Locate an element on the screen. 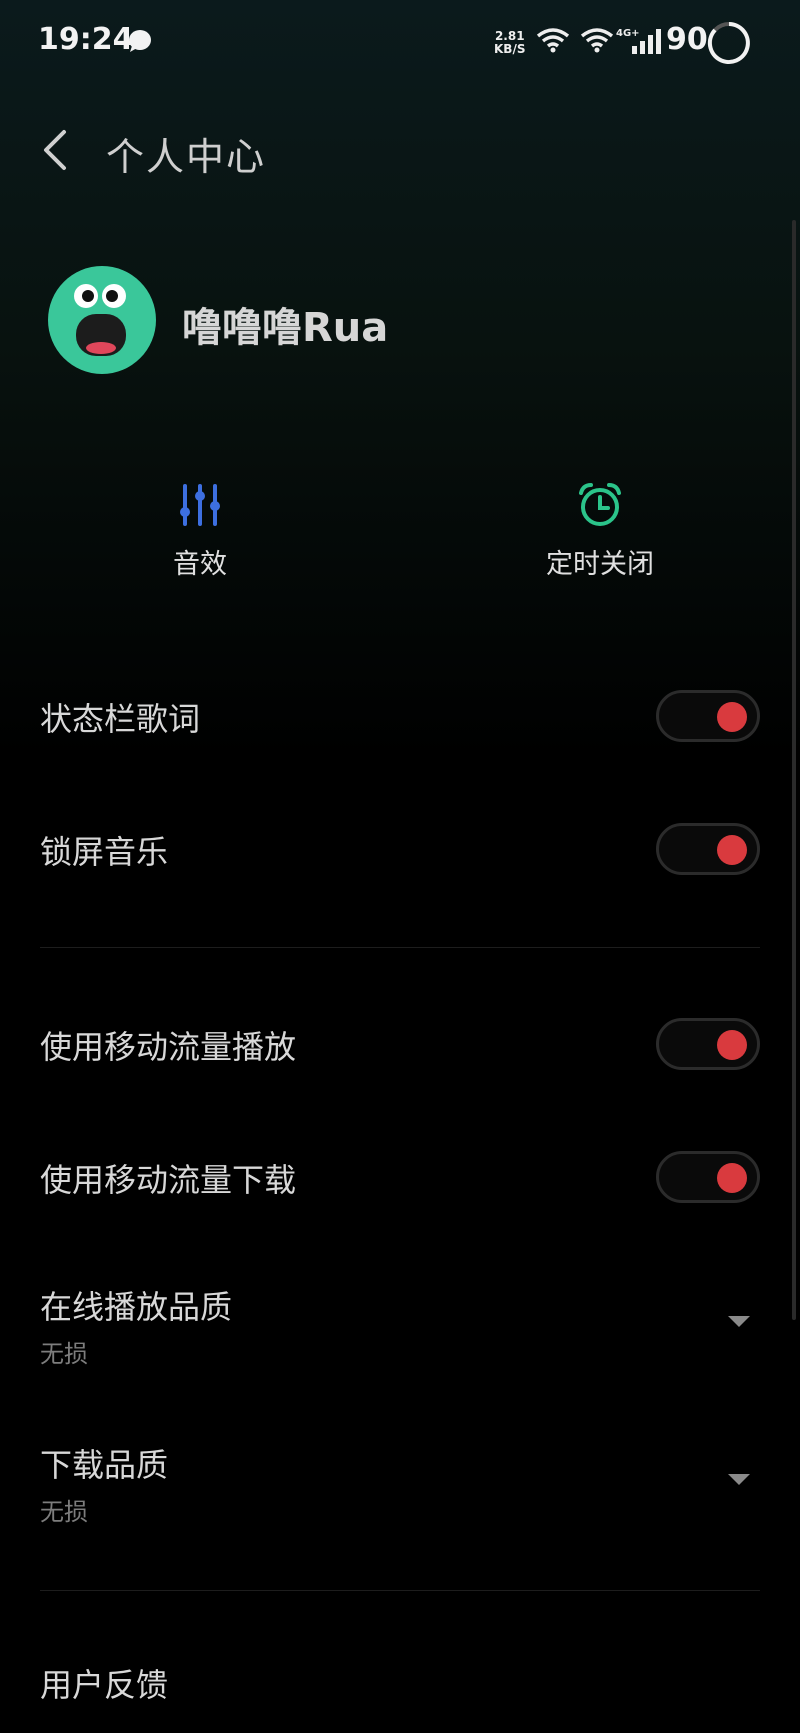 This screenshot has height=1733, width=800. setting-label: 状态栏歌词 is located at coordinates (120, 719).